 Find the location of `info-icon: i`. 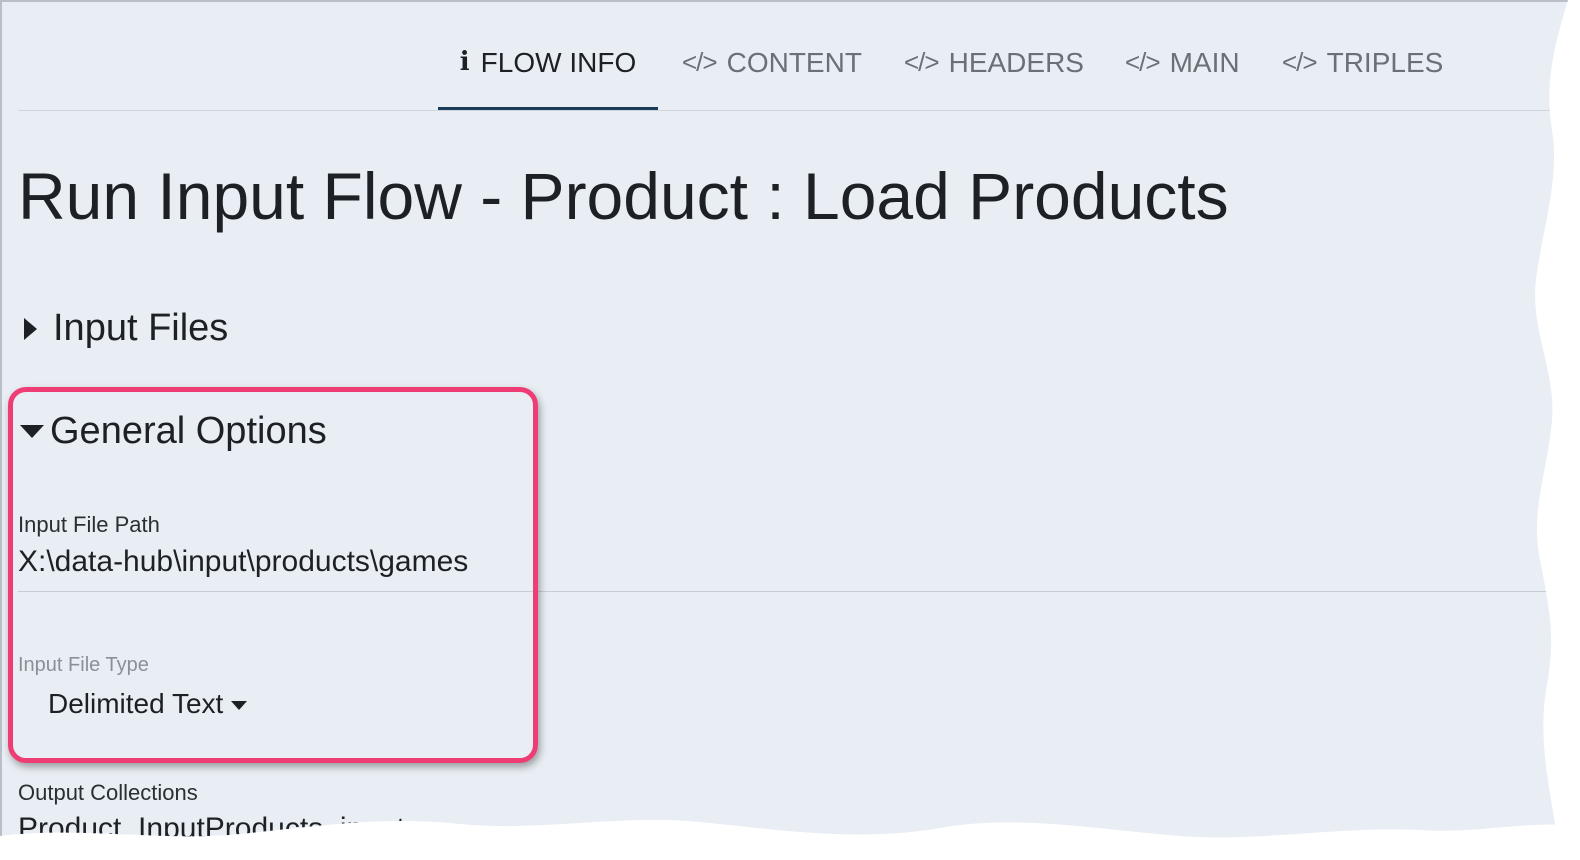

info-icon: i is located at coordinates (464, 62).